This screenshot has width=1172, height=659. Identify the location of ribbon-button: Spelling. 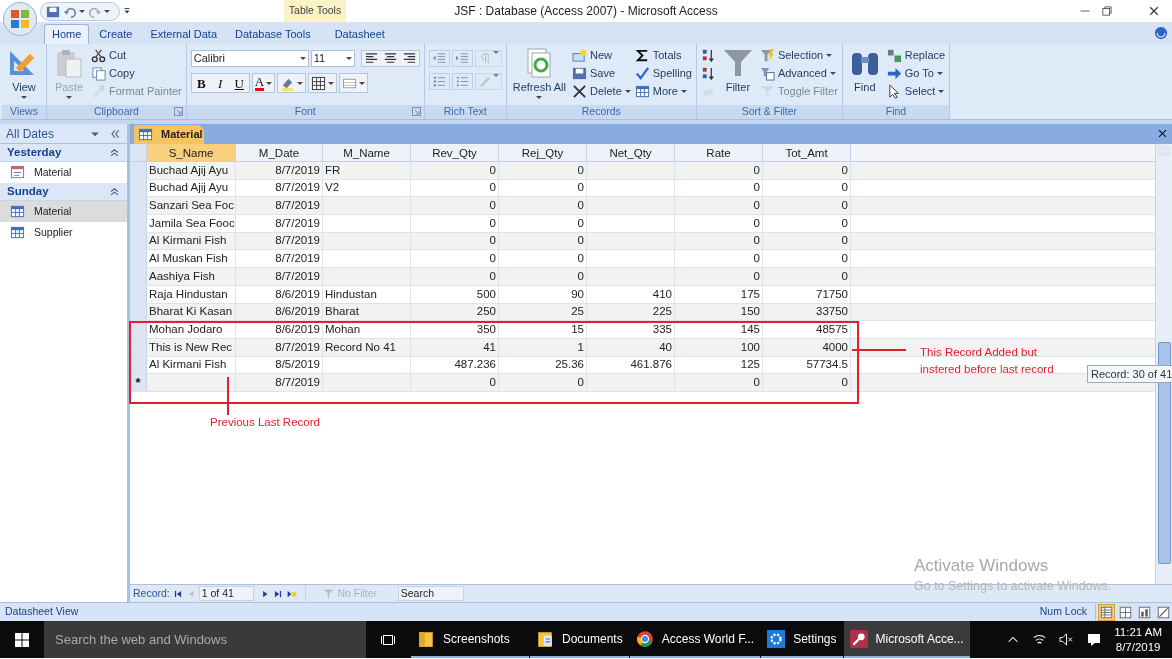
(663, 73).